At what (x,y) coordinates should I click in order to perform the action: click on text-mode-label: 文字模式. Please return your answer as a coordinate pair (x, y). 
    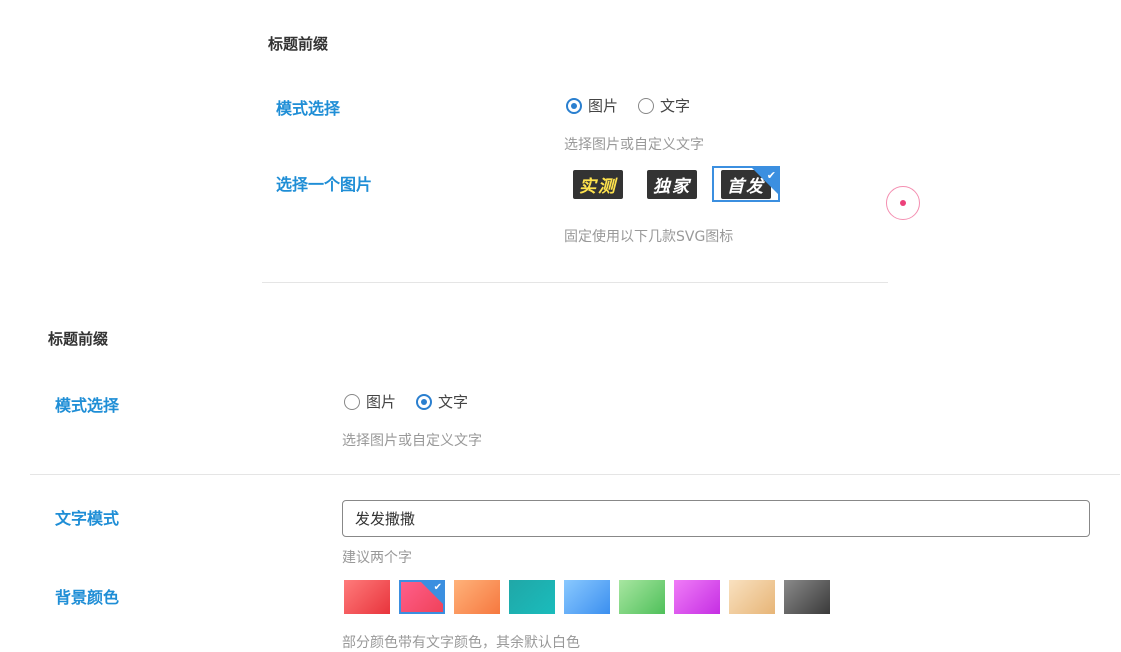
    Looking at the image, I should click on (87, 518).